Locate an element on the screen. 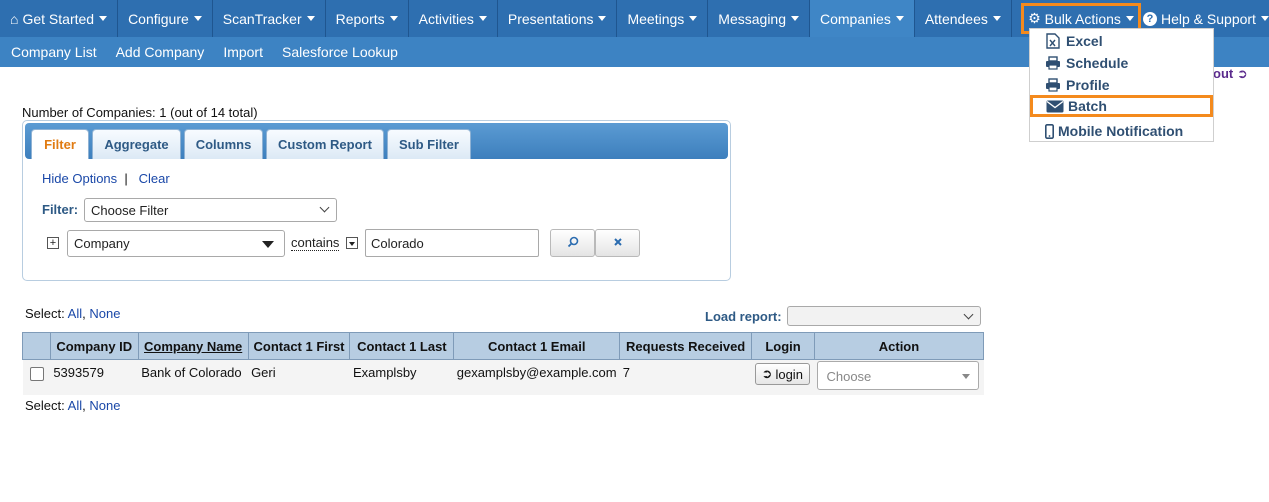  nav-meetings-label: Meetings is located at coordinates (656, 18).